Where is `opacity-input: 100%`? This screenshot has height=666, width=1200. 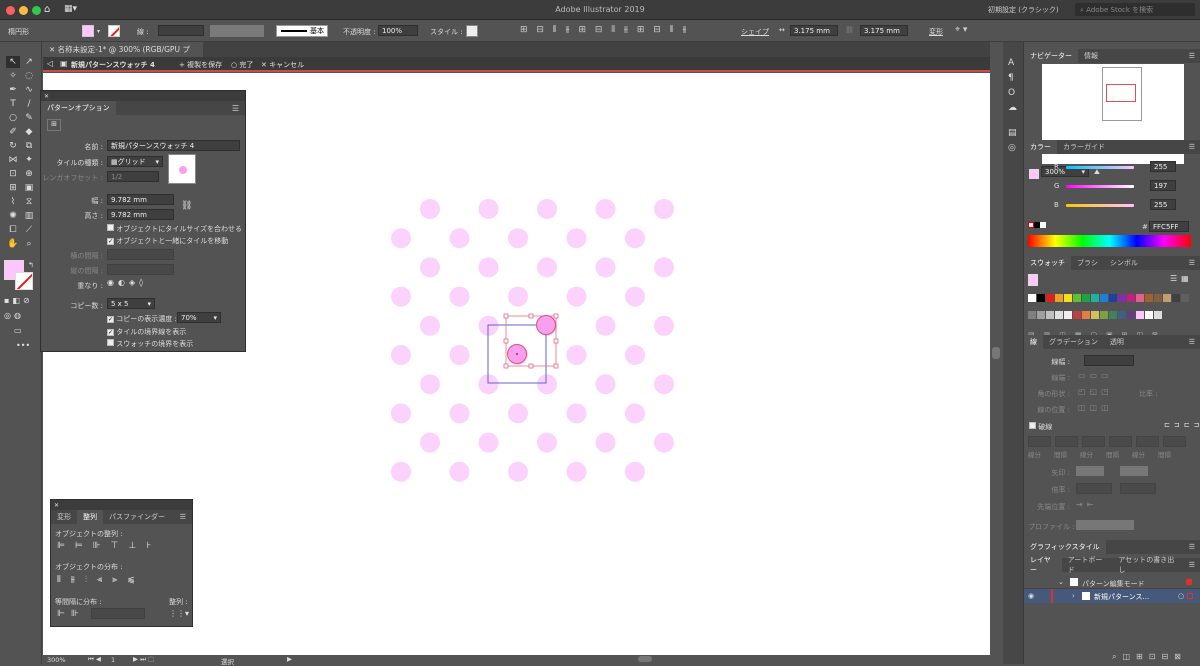 opacity-input: 100% is located at coordinates (398, 30).